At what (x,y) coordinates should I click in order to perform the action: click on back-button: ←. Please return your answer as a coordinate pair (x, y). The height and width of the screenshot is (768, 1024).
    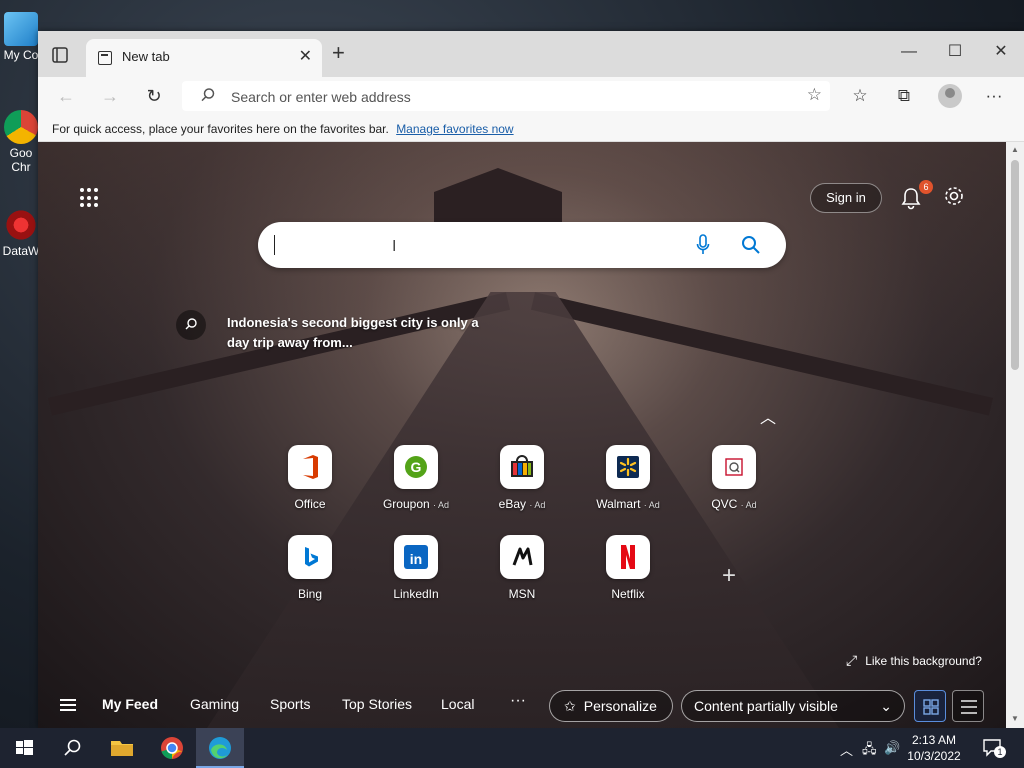
    Looking at the image, I should click on (66, 96).